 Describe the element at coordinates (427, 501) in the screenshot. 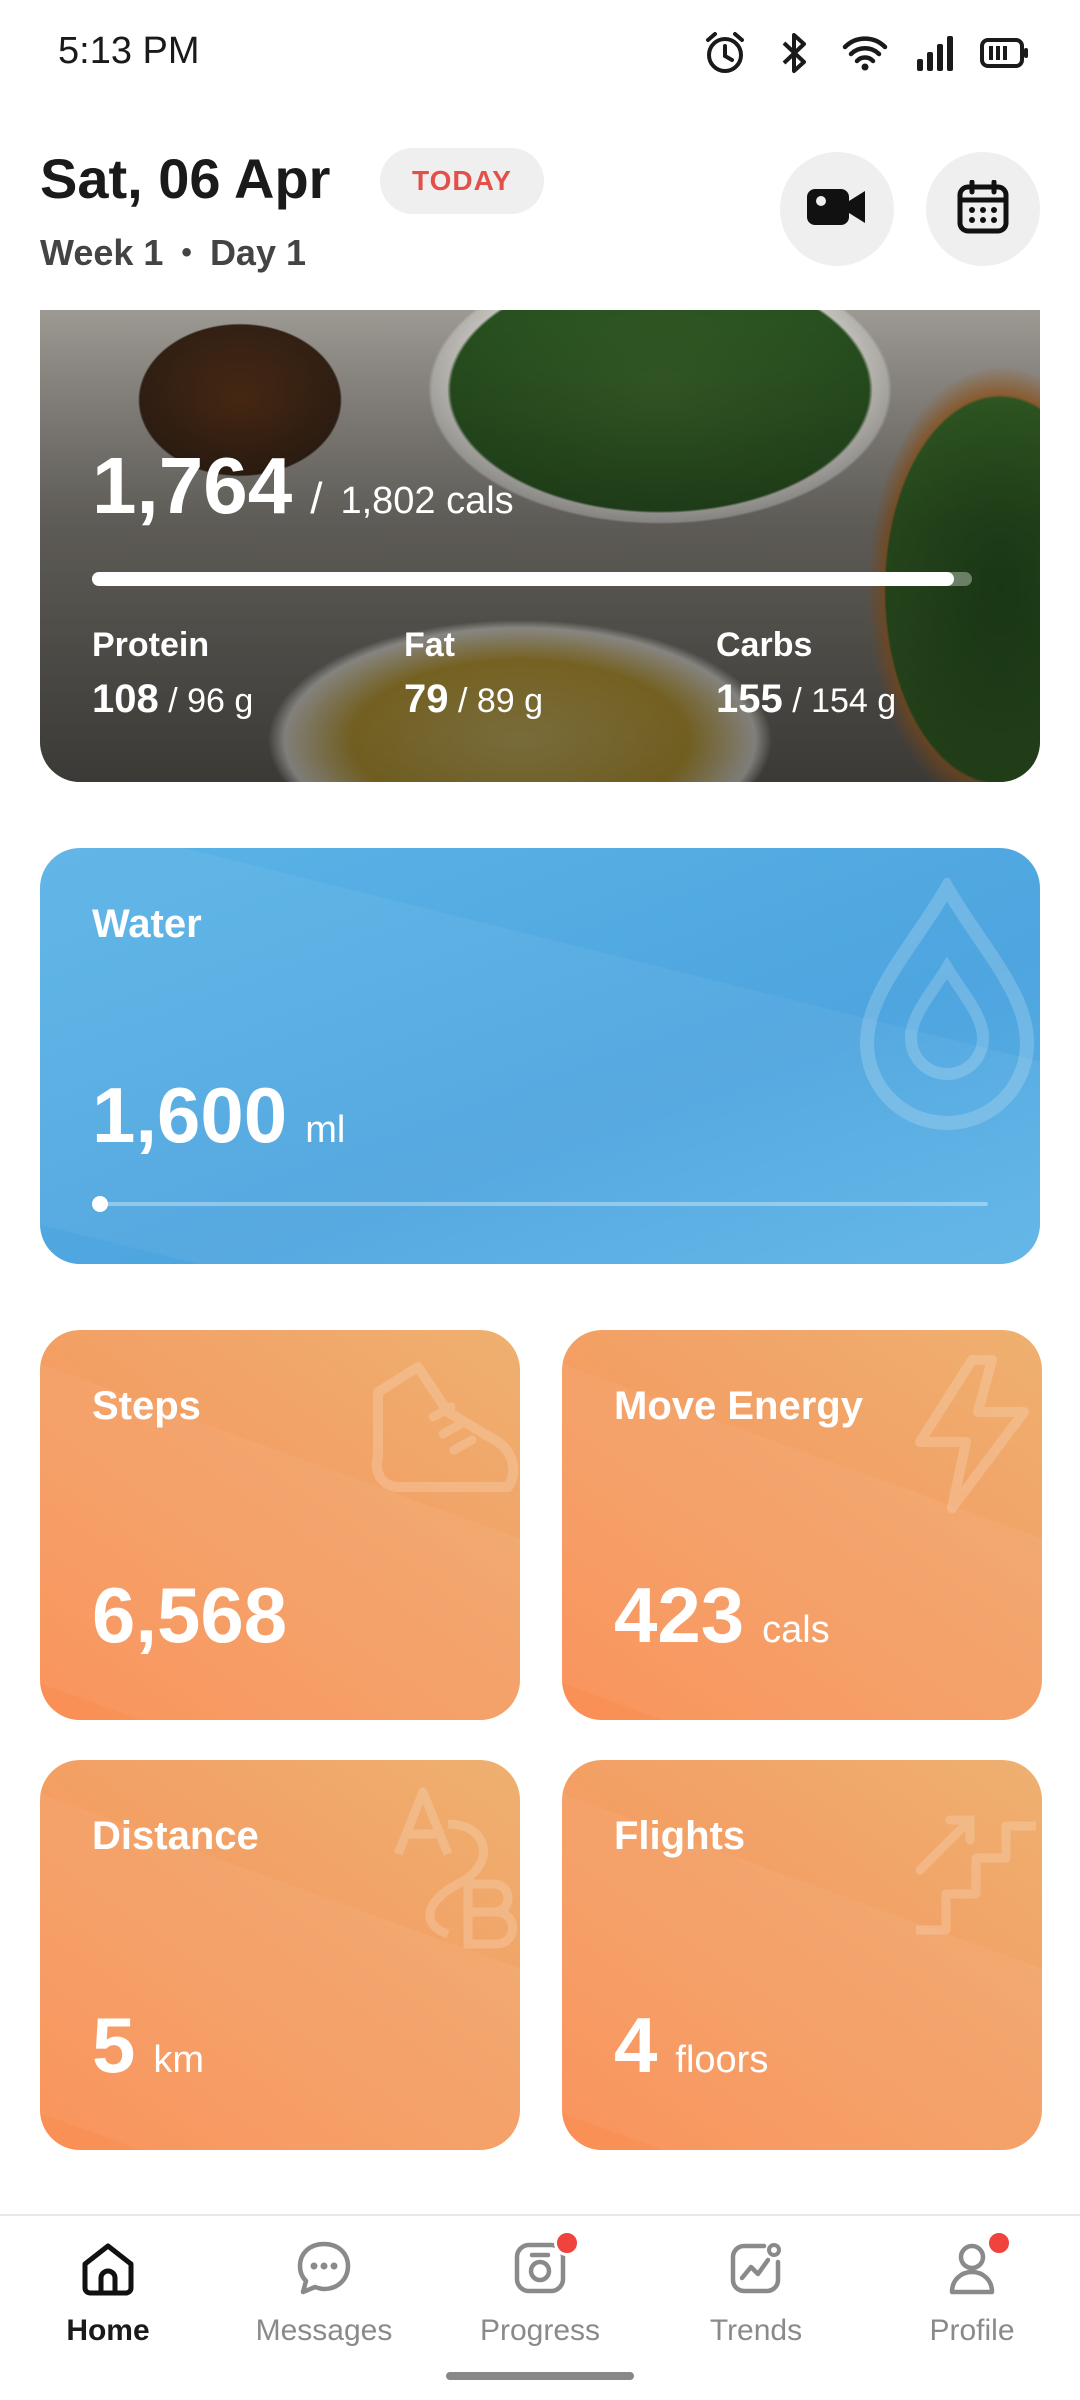

I see `calories-total: 1,802 cals` at that location.